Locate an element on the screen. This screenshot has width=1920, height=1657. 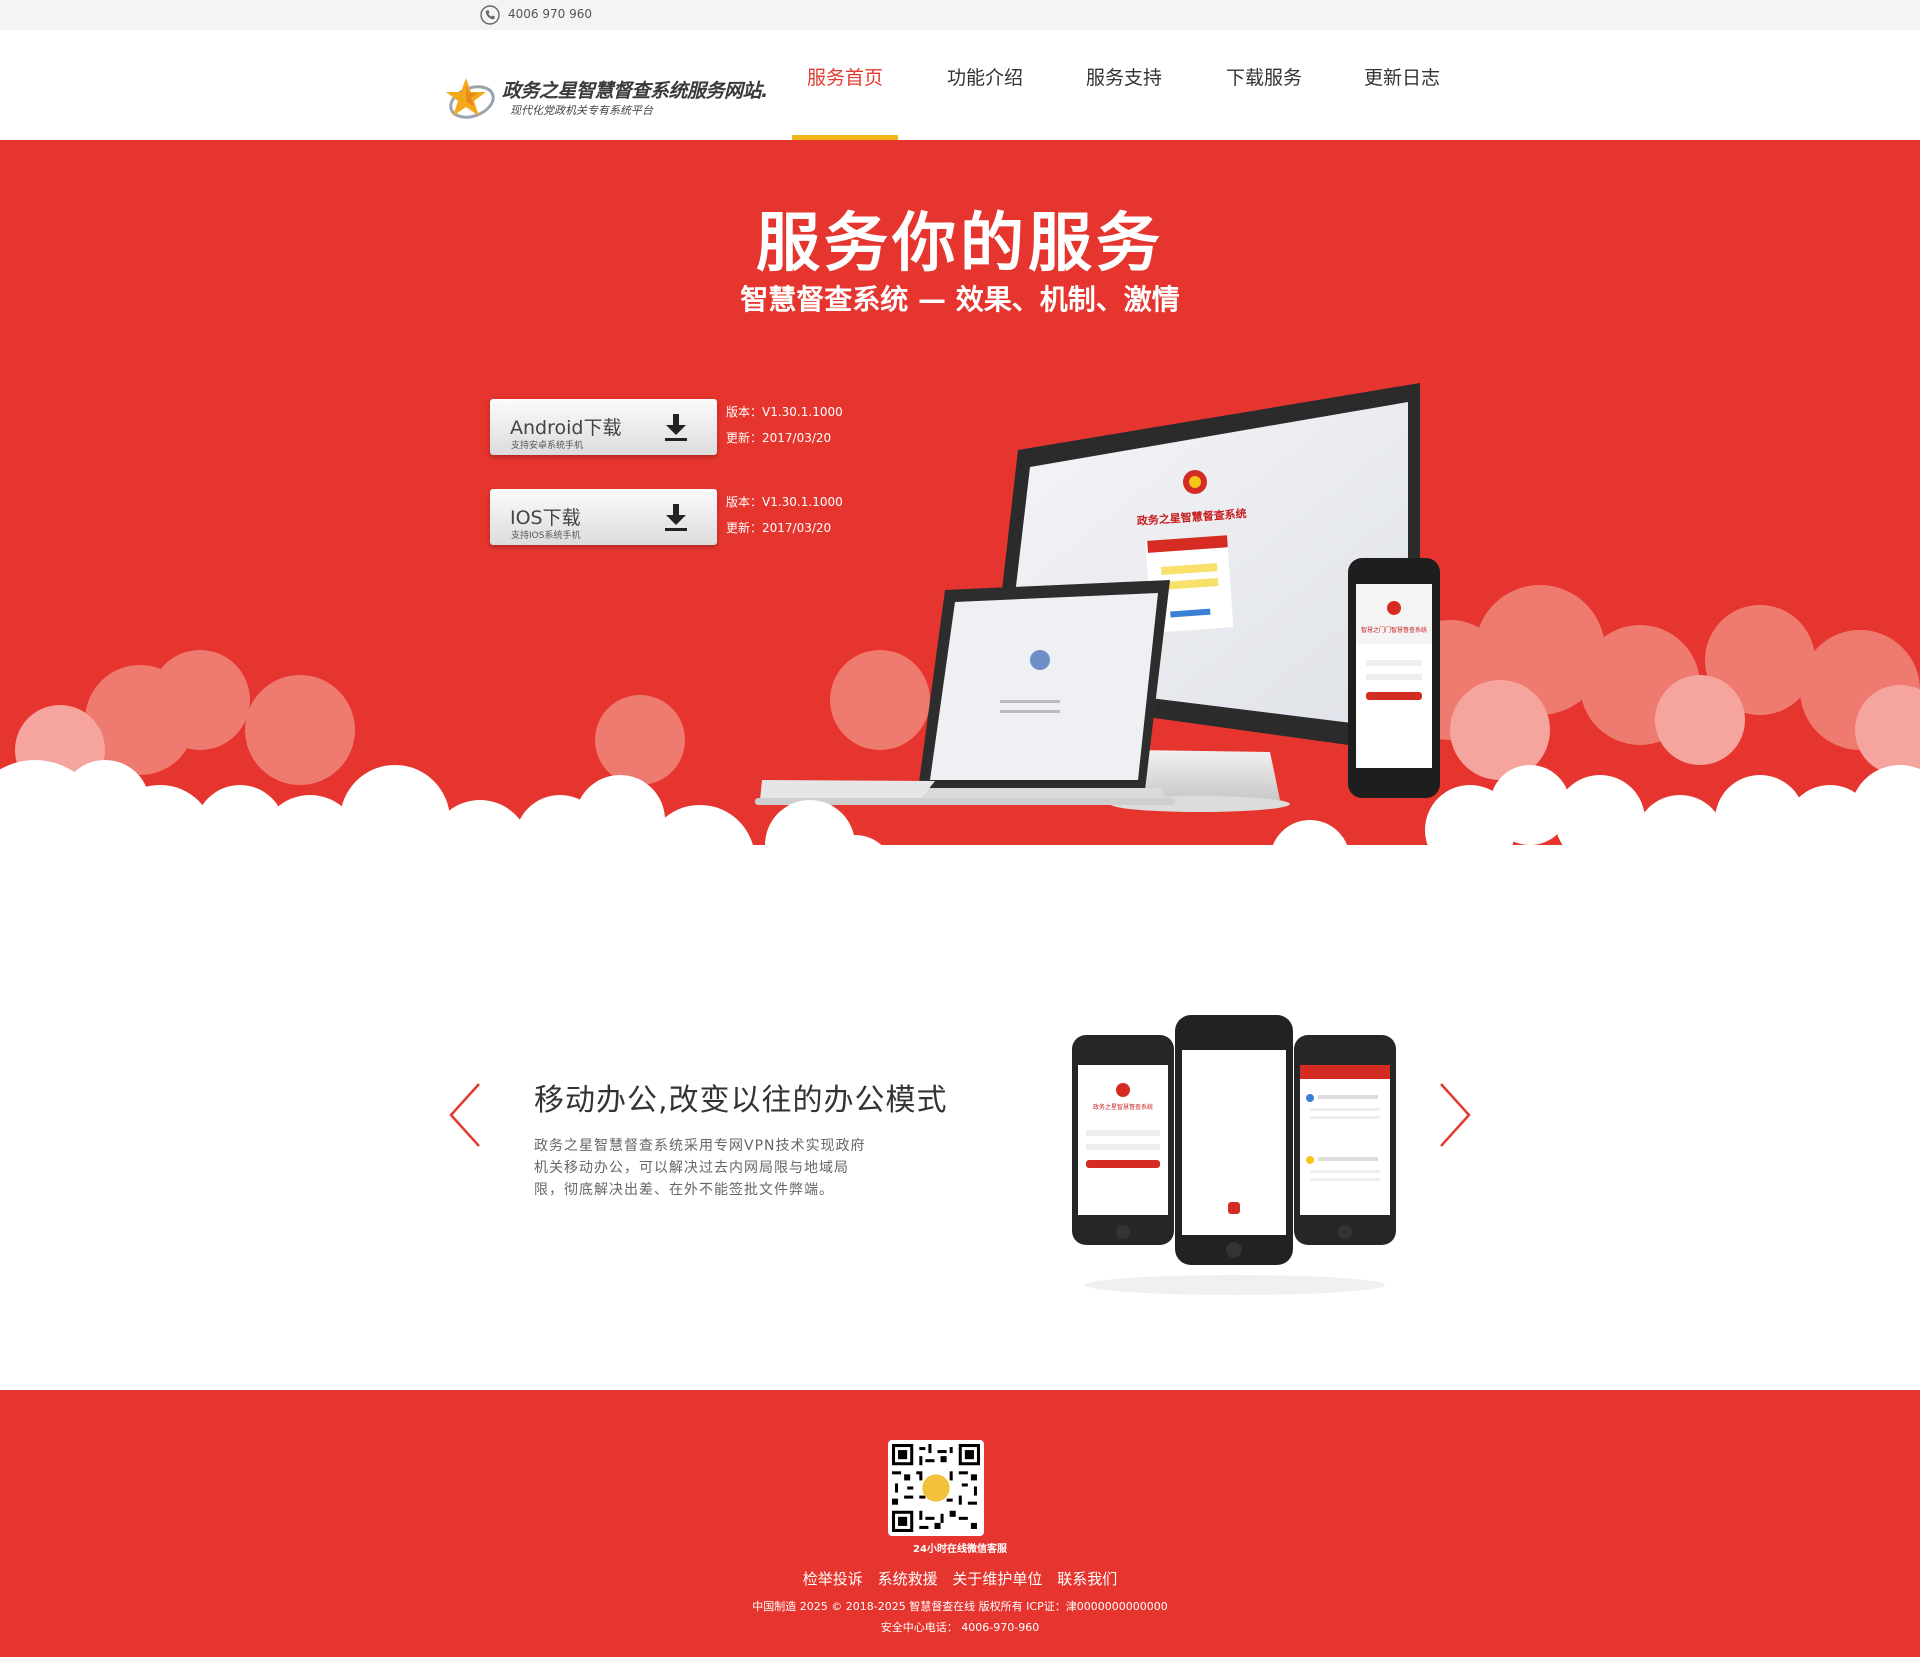
nav-item-download: 下载服务 is located at coordinates (1264, 85).